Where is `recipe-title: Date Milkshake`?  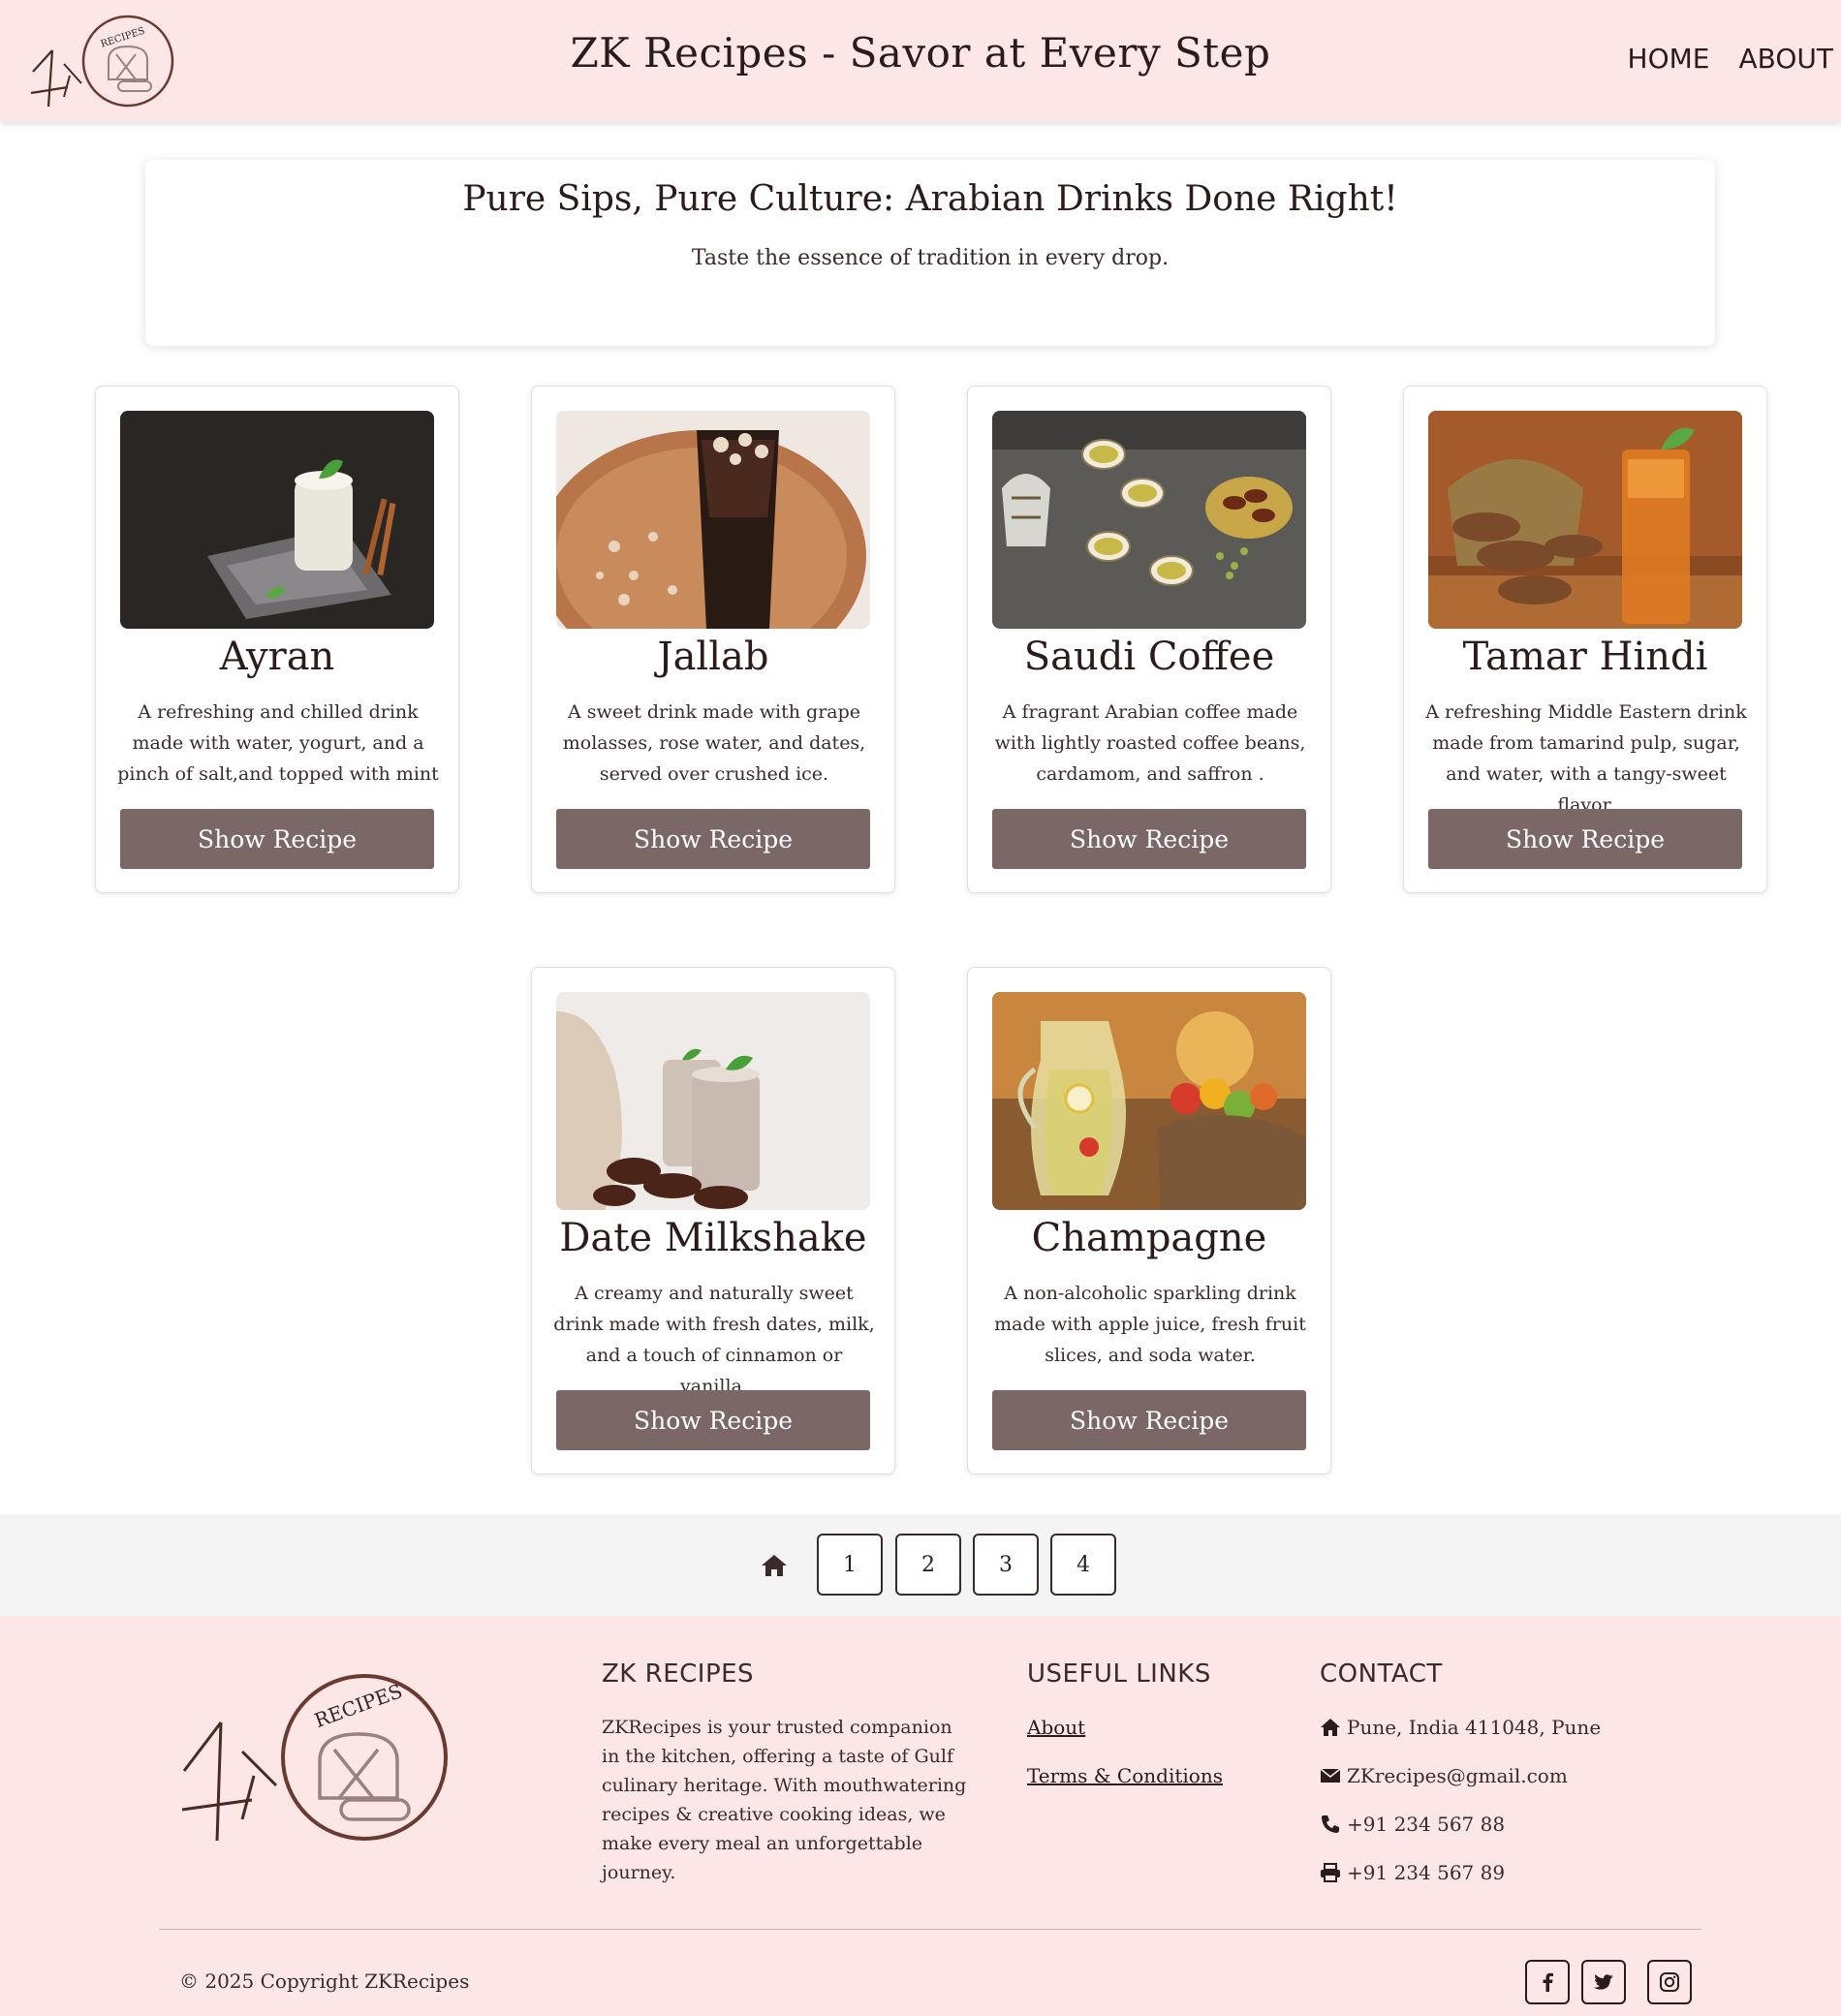 recipe-title: Date Milkshake is located at coordinates (713, 1238).